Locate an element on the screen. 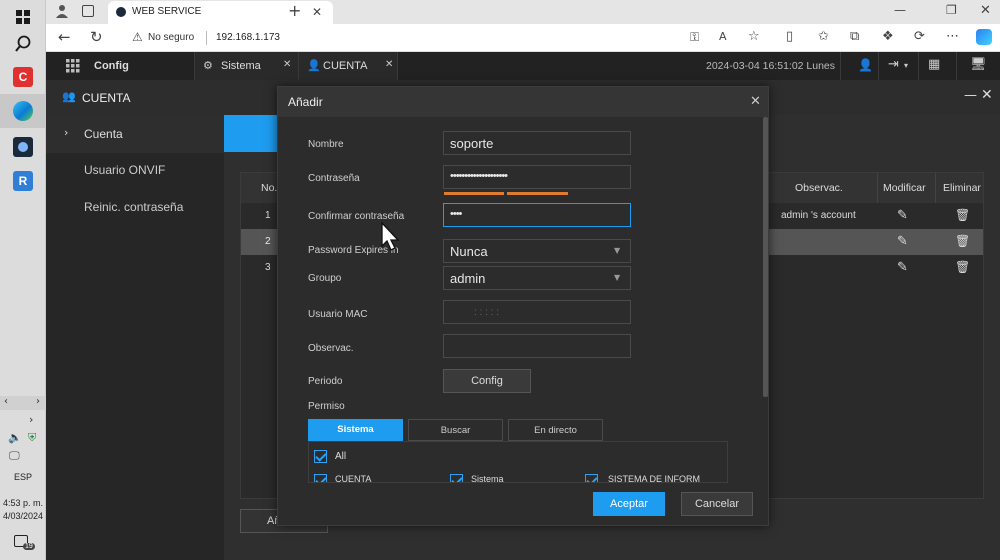  app-icon-dark is located at coordinates (23, 147).